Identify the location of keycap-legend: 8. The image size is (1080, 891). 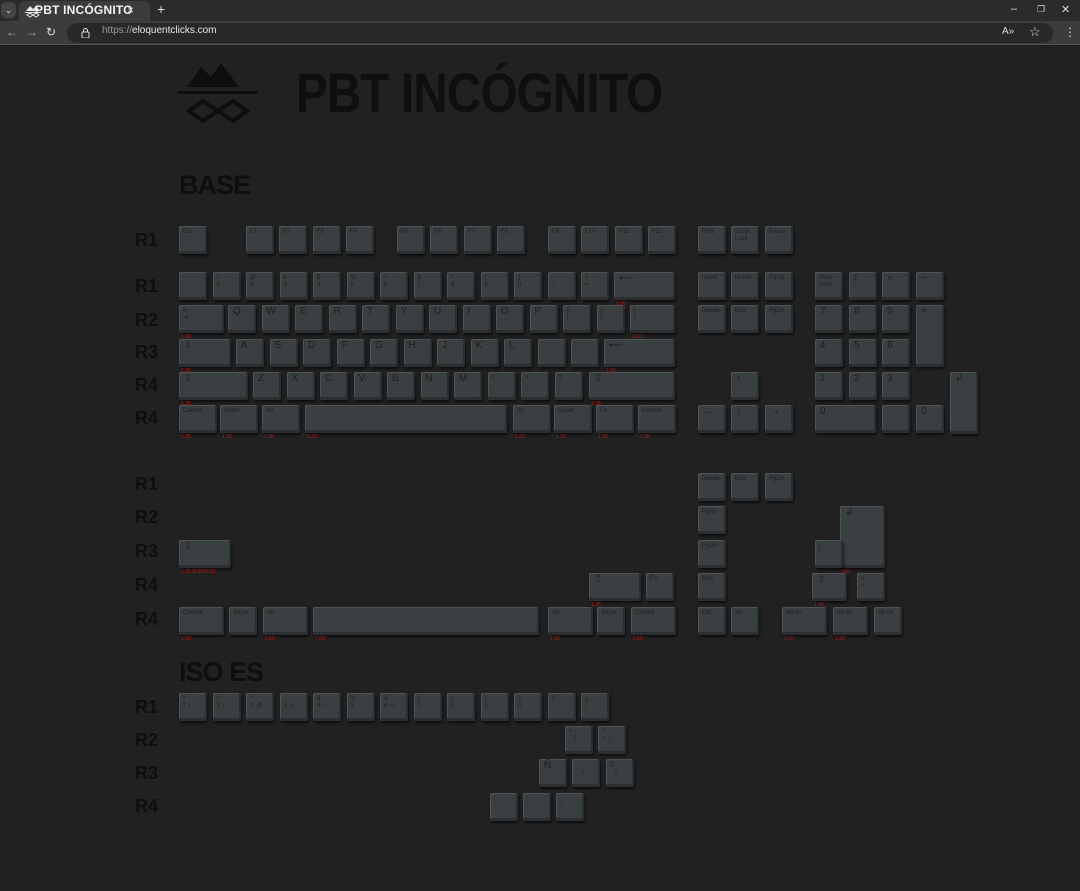
(857, 311).